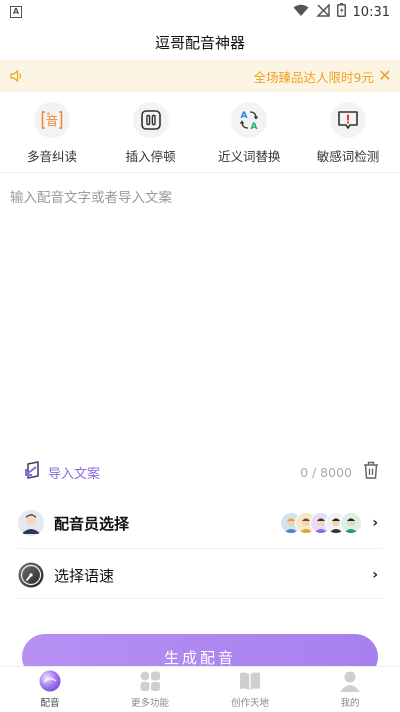 Image resolution: width=400 pixels, height=712 pixels. Describe the element at coordinates (150, 156) in the screenshot. I see `tool-label: 插入停顿` at that location.